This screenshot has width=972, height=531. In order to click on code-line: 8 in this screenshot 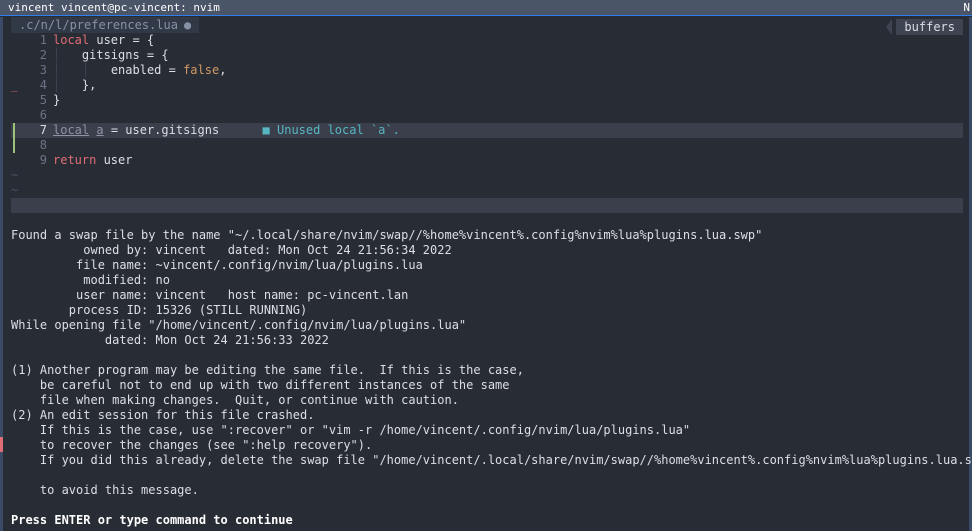, I will do `click(487, 145)`.